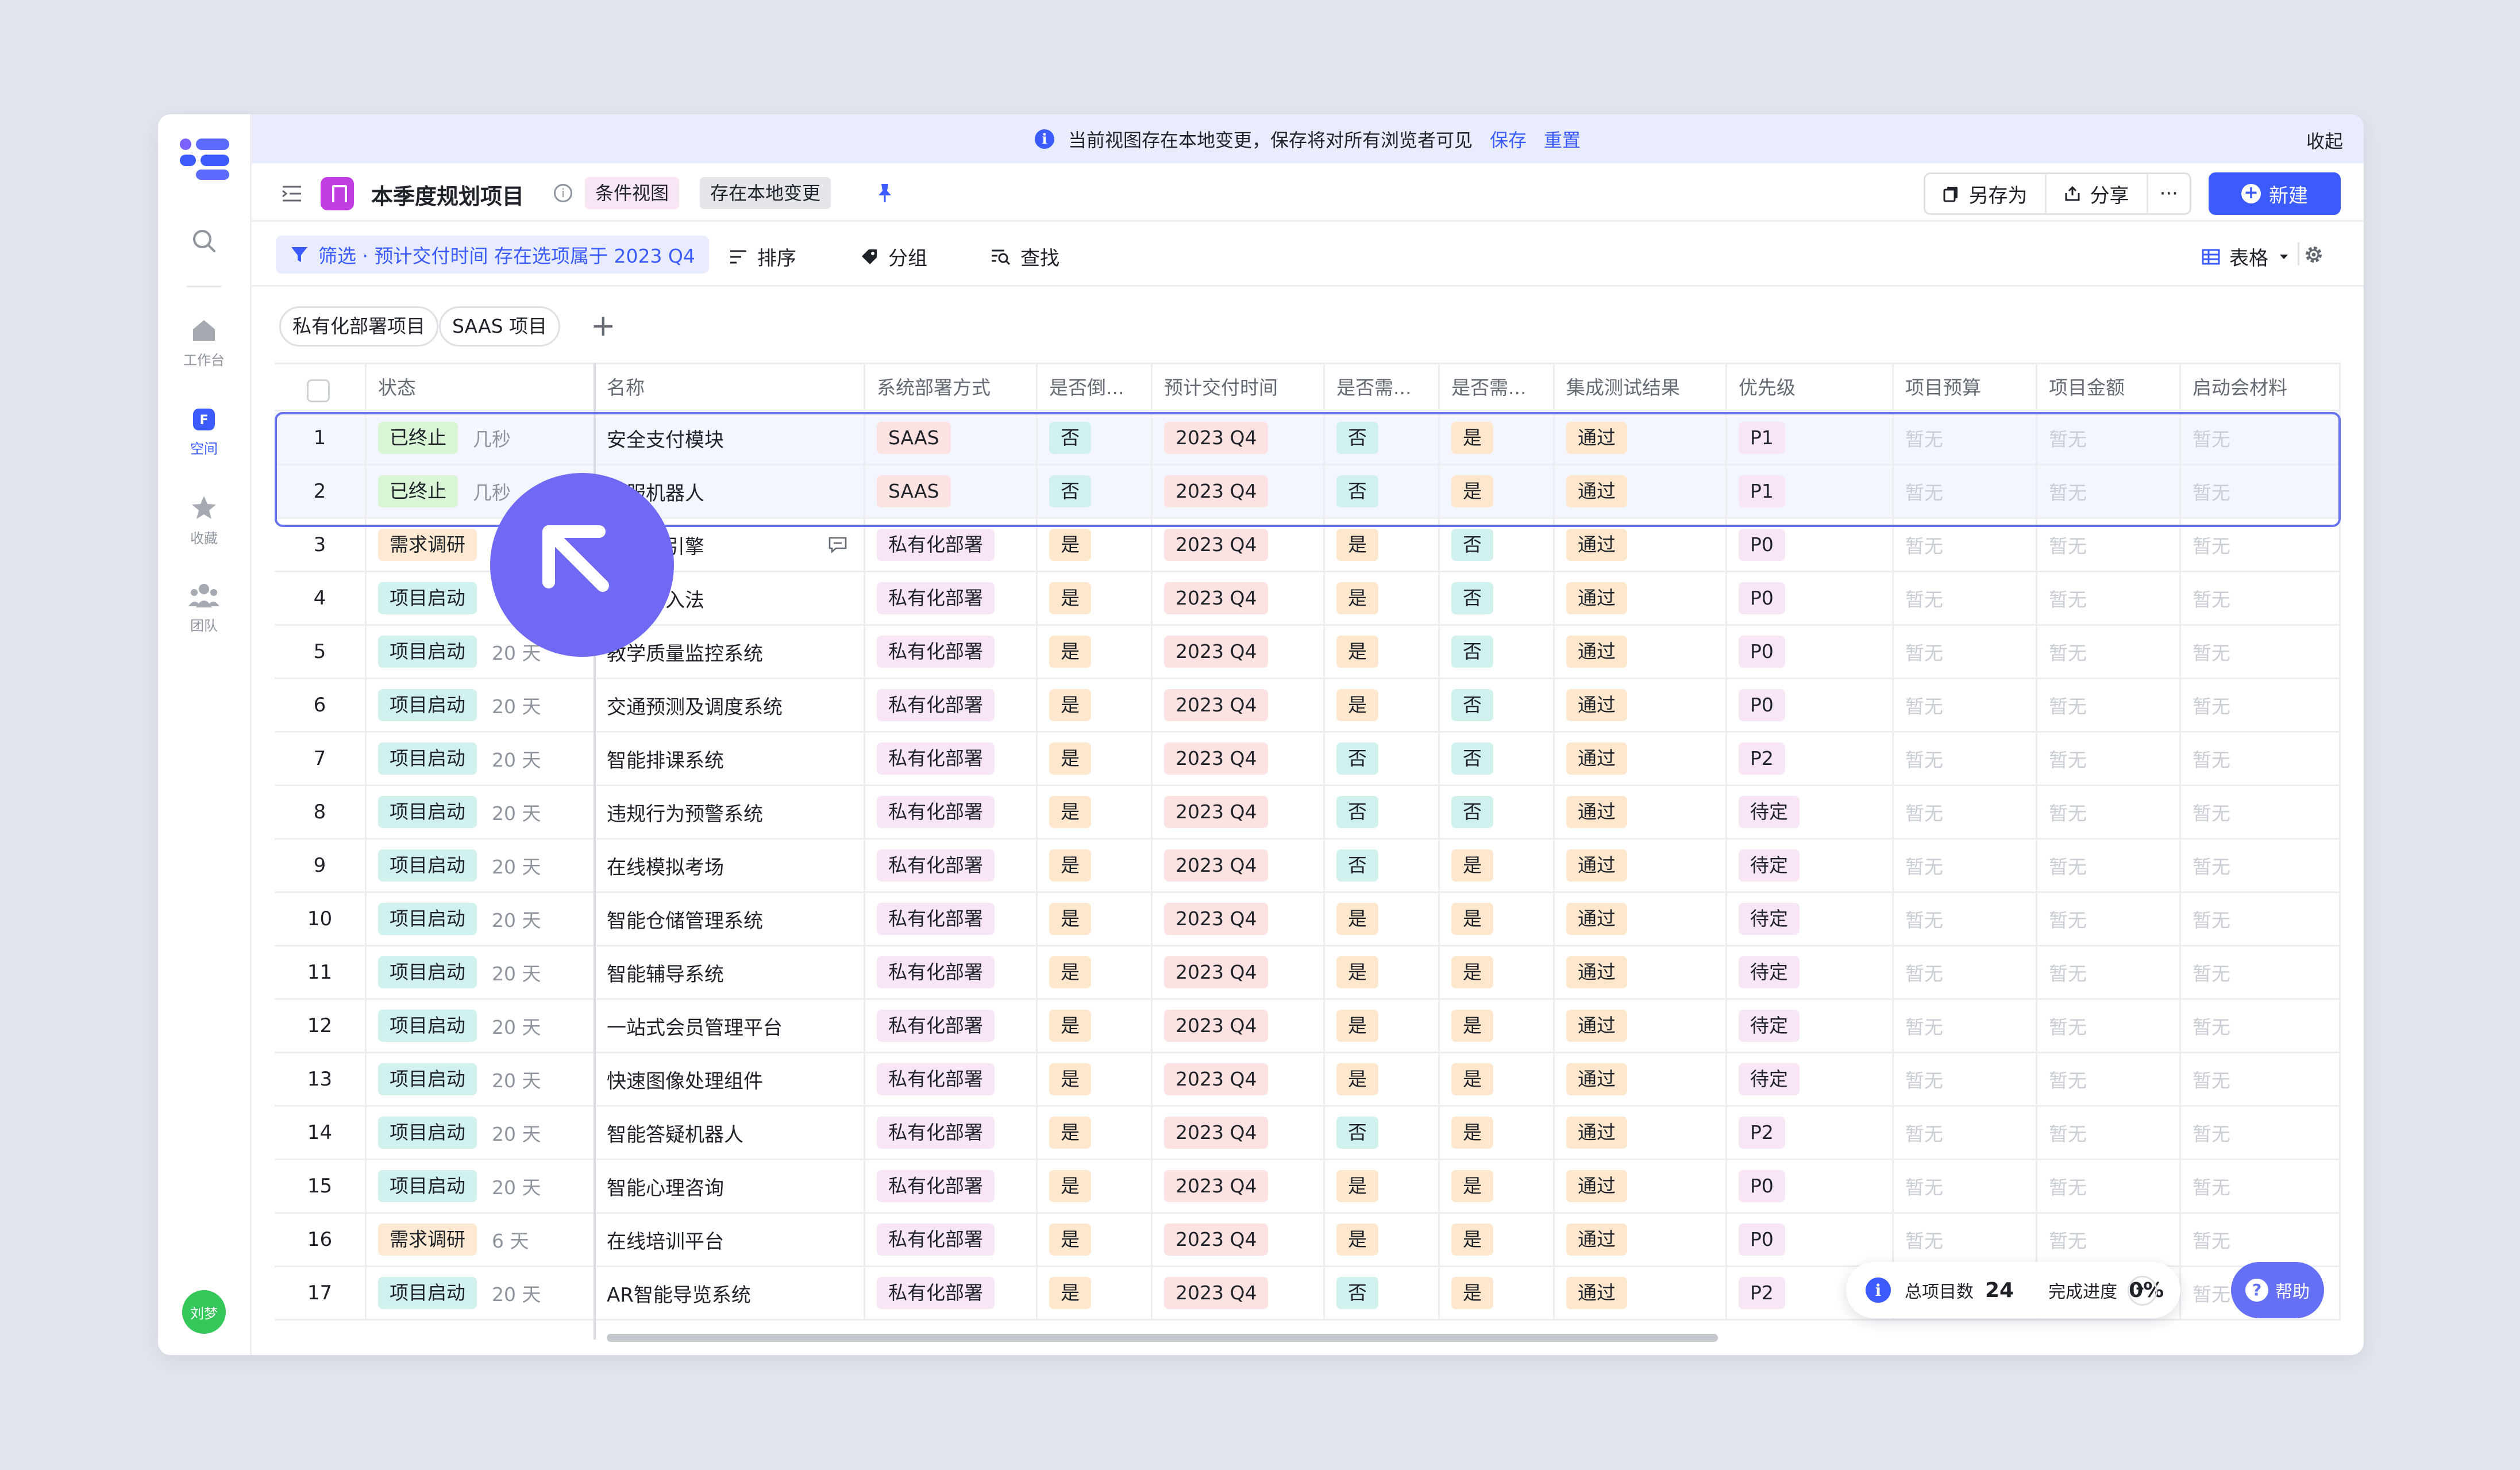  I want to click on row-number: 12, so click(321, 1026).